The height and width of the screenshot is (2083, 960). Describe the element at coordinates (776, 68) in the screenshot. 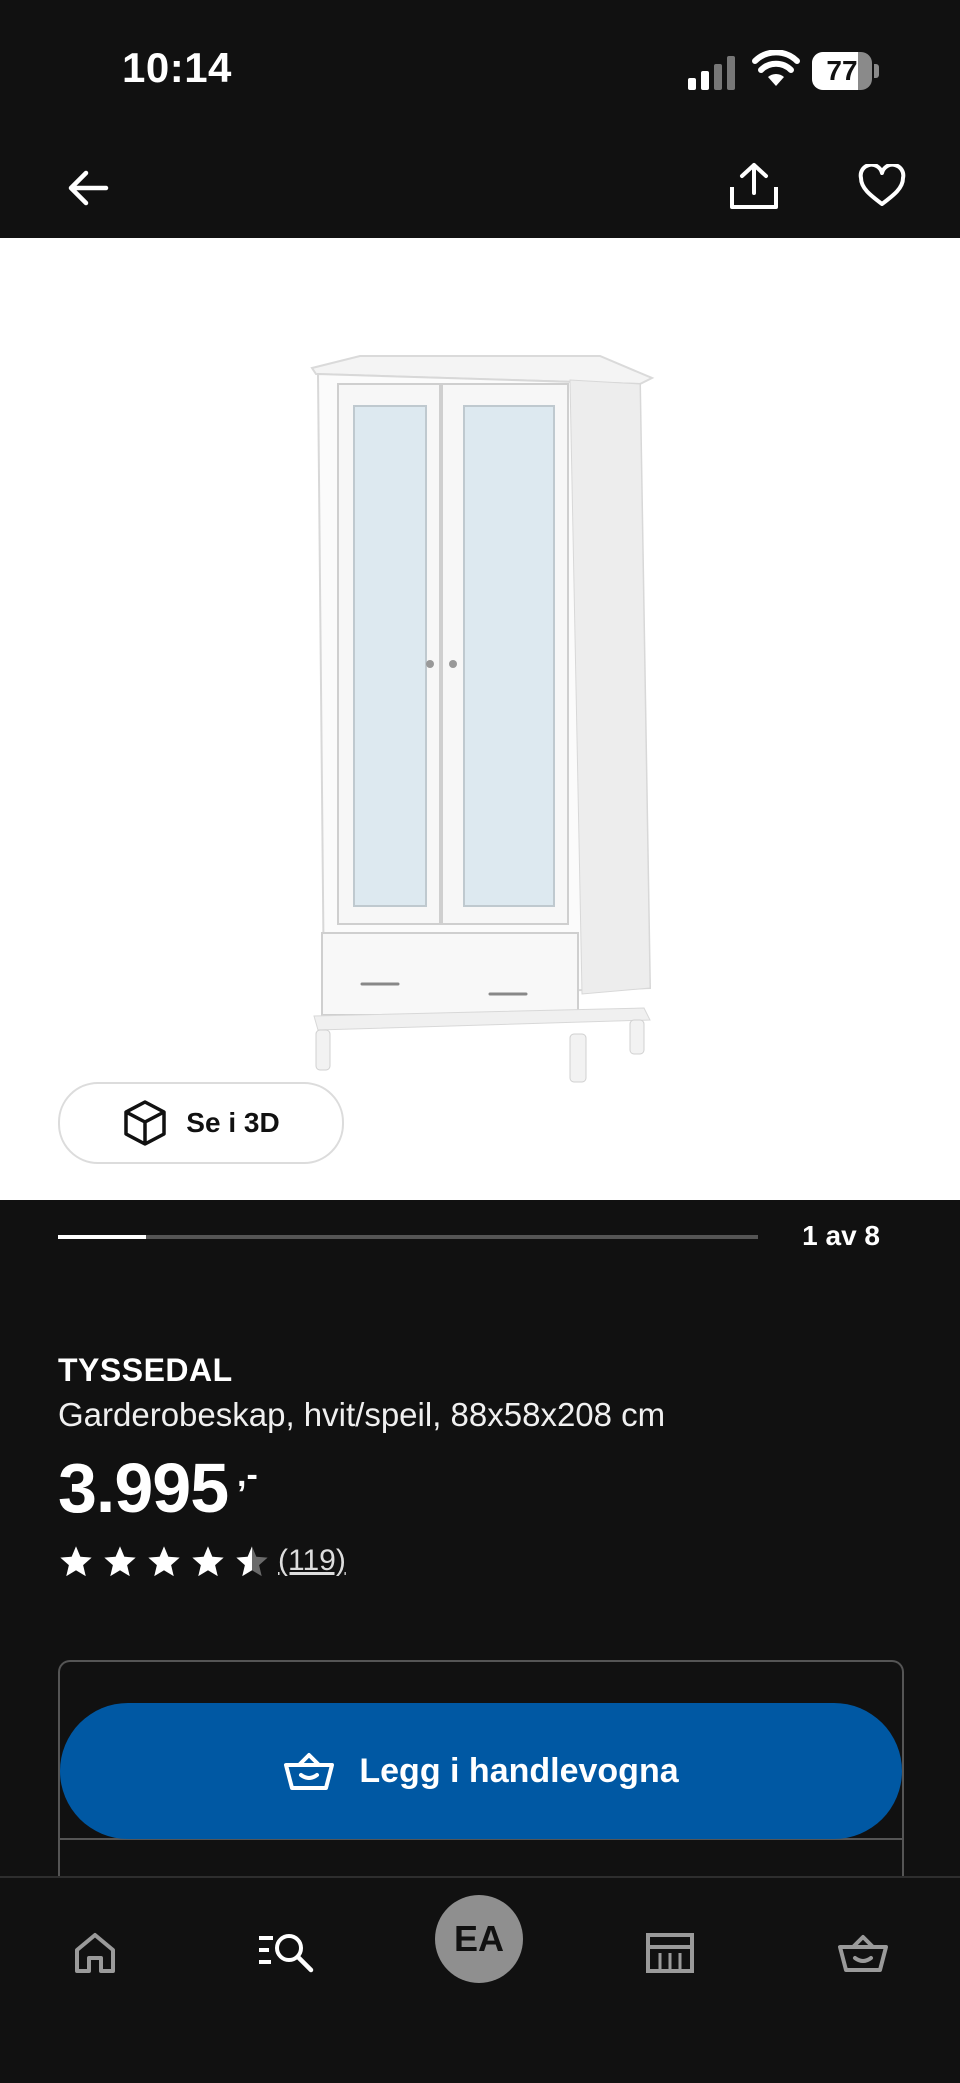

I see `wifi-icon` at that location.